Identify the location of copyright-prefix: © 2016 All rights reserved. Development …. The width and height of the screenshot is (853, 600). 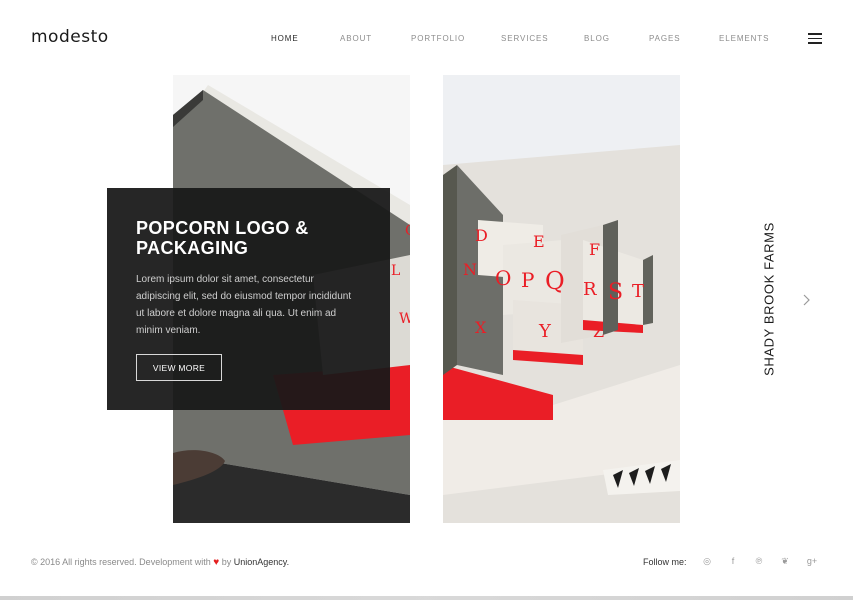
(121, 562).